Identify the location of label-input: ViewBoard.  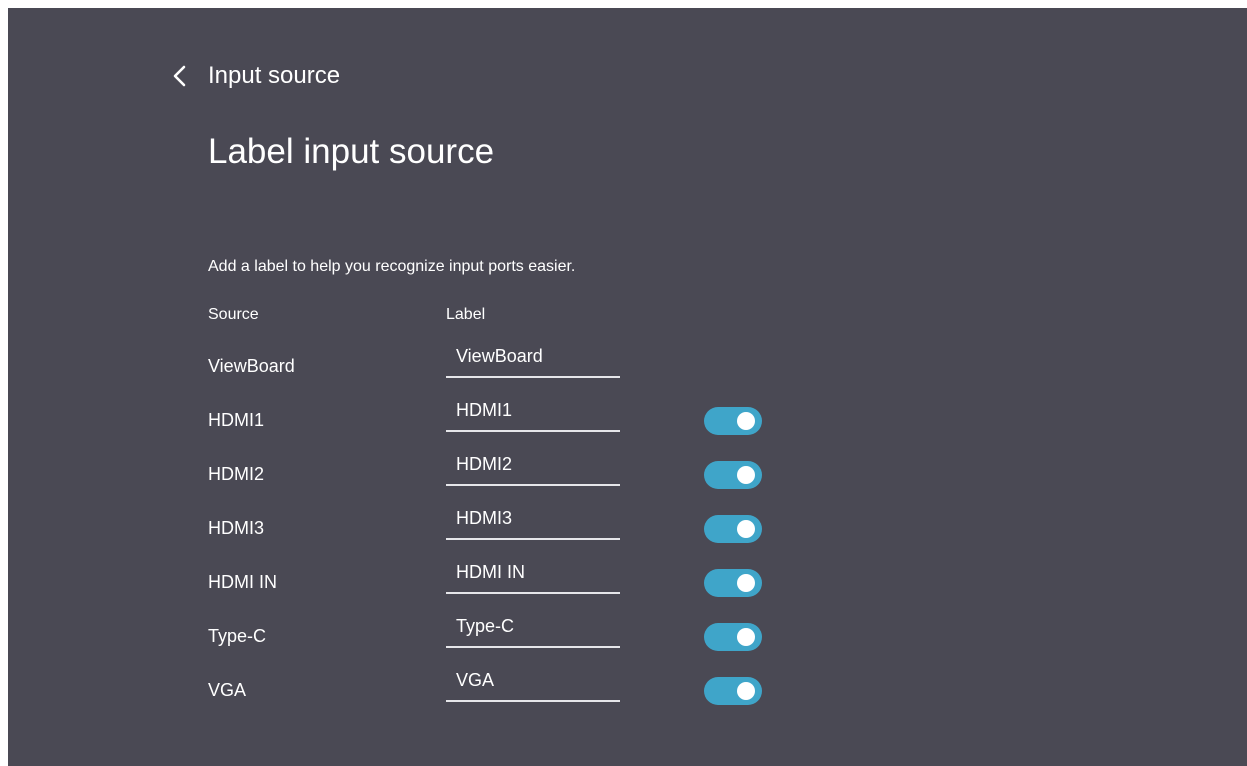
(533, 360).